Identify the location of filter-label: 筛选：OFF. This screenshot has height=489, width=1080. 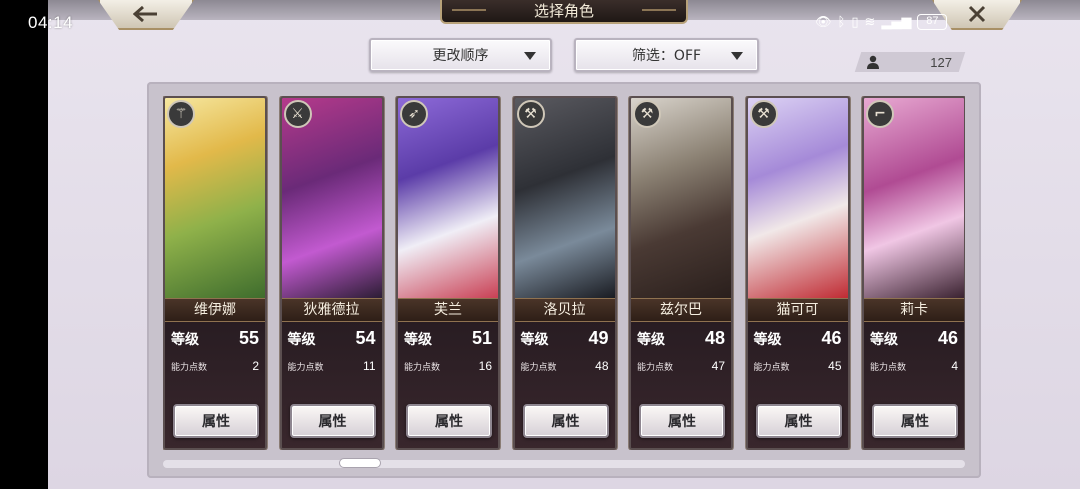
(666, 56).